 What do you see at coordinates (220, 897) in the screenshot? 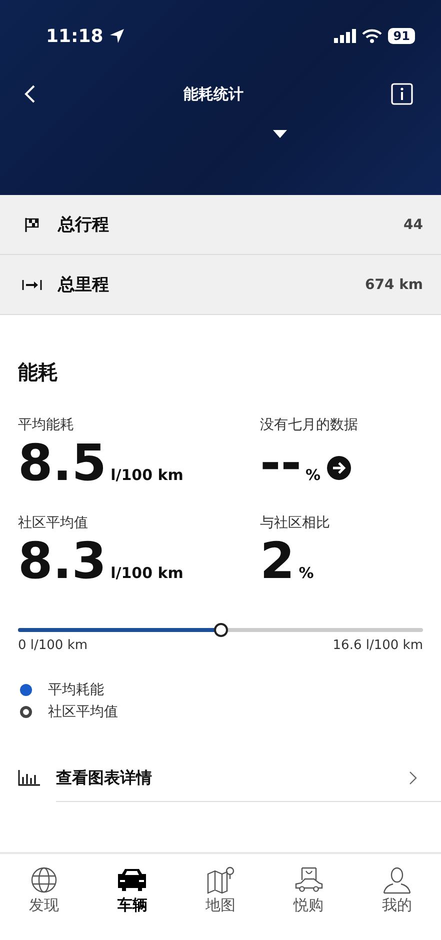
I see `tab-item: 地图` at bounding box center [220, 897].